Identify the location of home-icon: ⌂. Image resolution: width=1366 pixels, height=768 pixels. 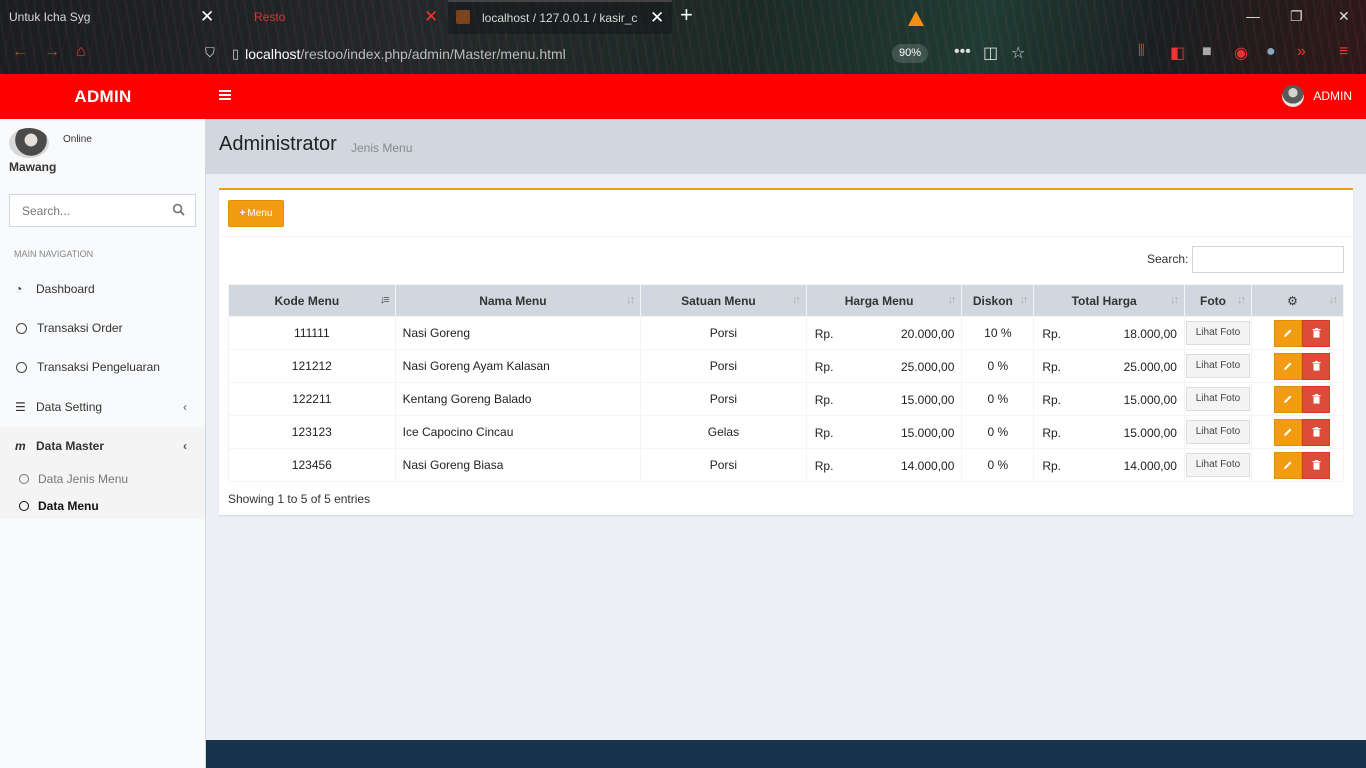
(81, 52).